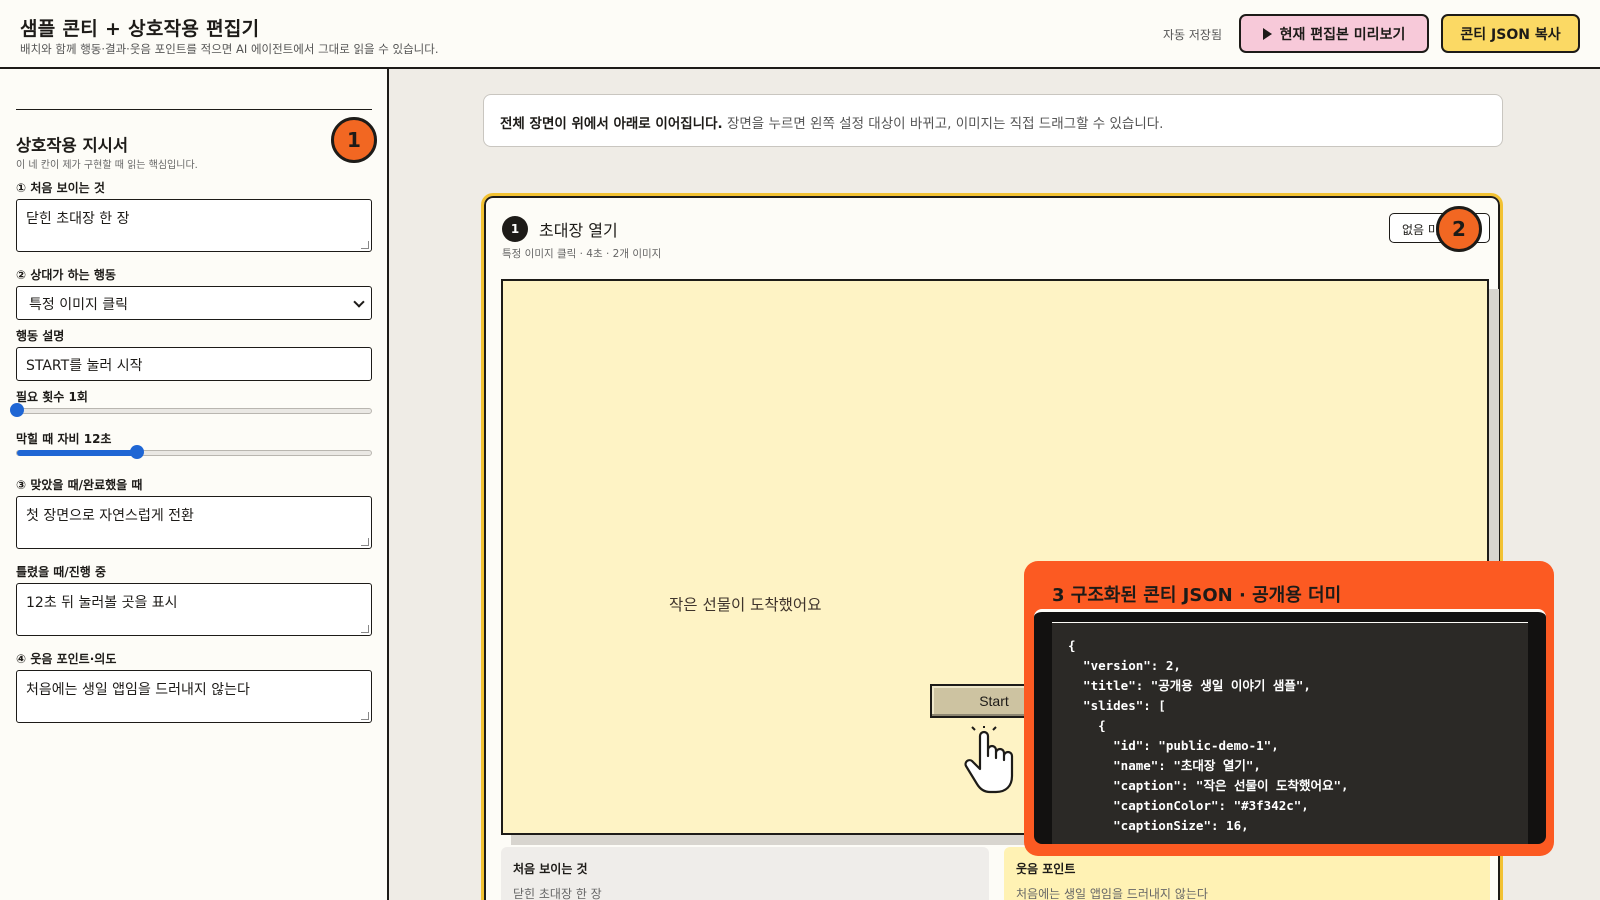 The image size is (1600, 900). What do you see at coordinates (578, 230) in the screenshot?
I see `scene-name: 초대장 열기` at bounding box center [578, 230].